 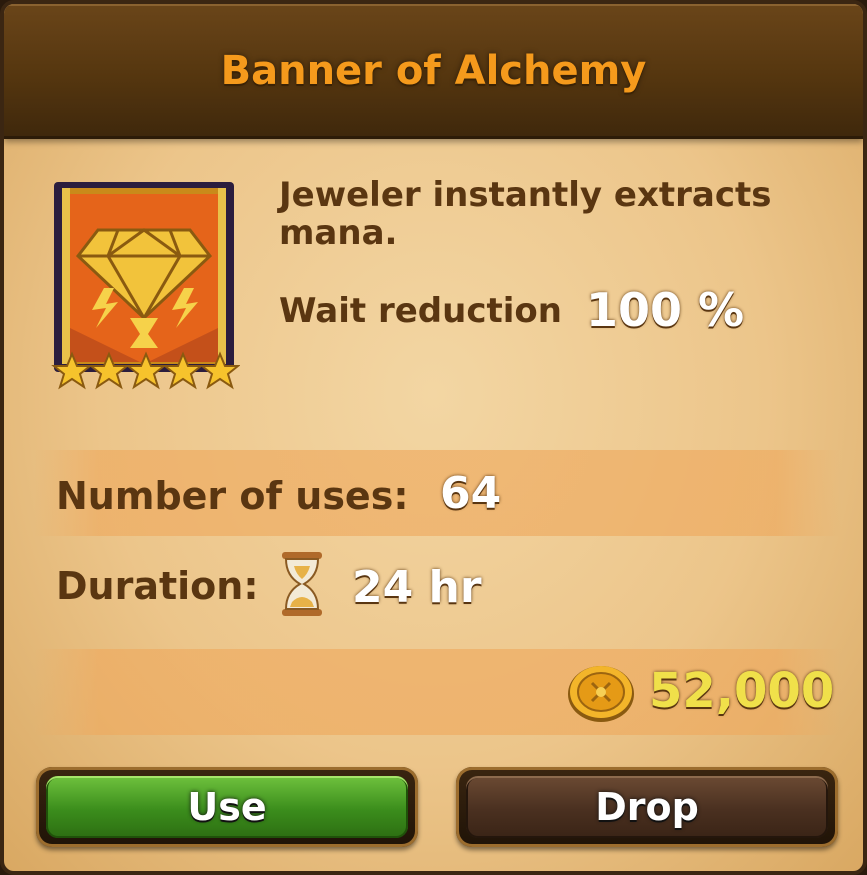 What do you see at coordinates (145, 286) in the screenshot?
I see `banner-diamond-icon` at bounding box center [145, 286].